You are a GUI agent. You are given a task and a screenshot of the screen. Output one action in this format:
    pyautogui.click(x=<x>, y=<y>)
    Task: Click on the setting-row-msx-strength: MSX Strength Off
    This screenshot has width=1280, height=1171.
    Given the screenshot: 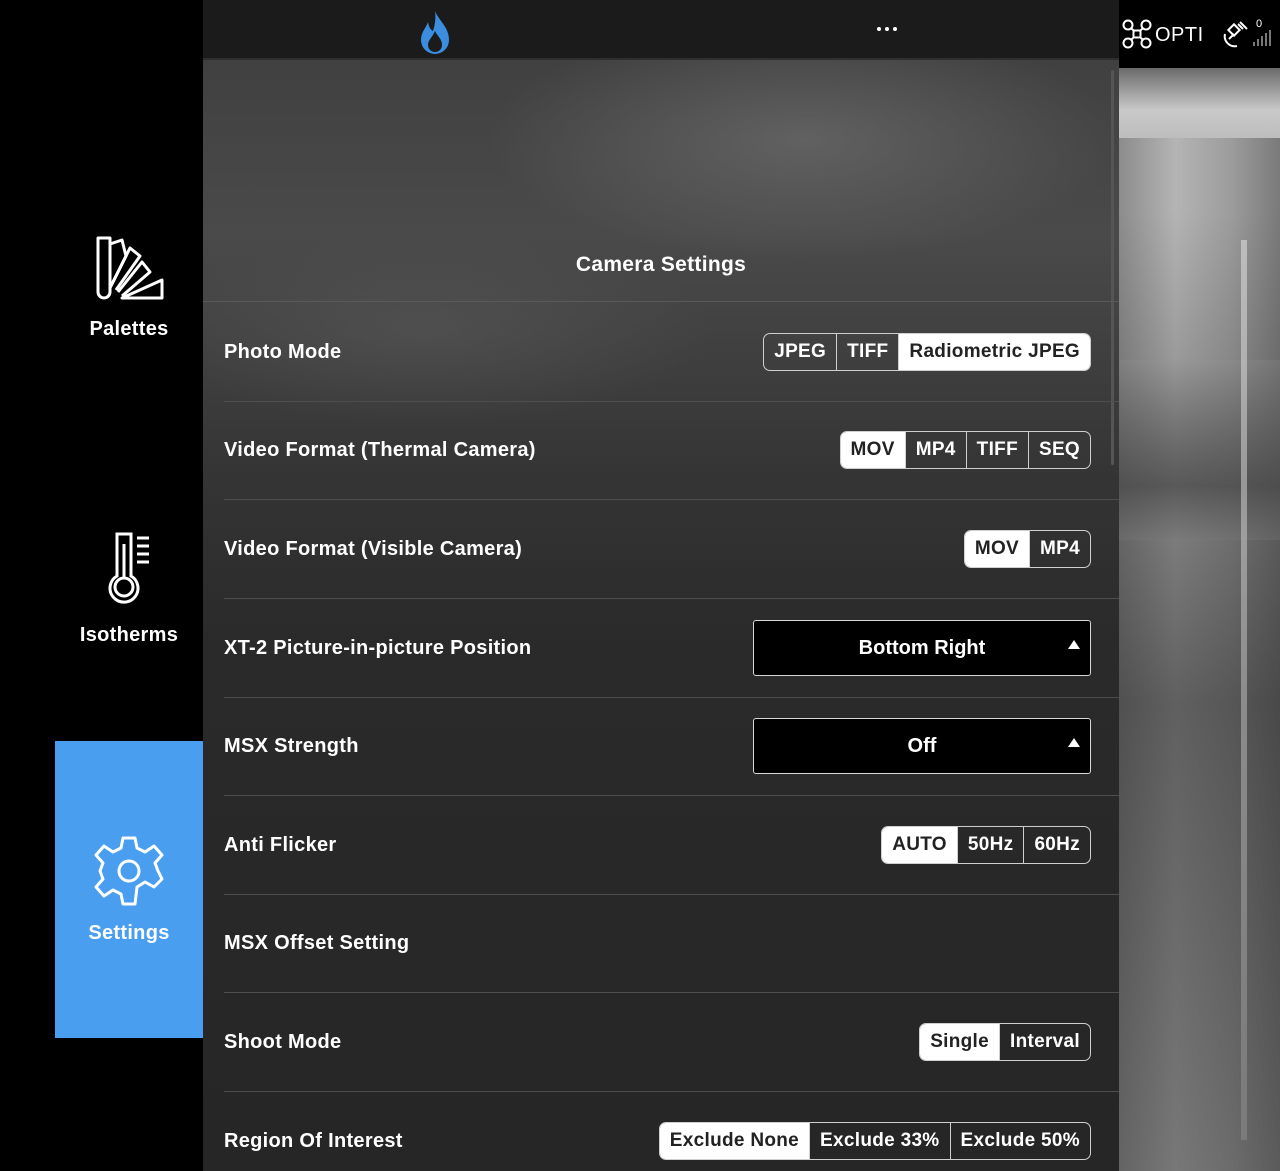 What is the action you would take?
    pyautogui.click(x=671, y=746)
    